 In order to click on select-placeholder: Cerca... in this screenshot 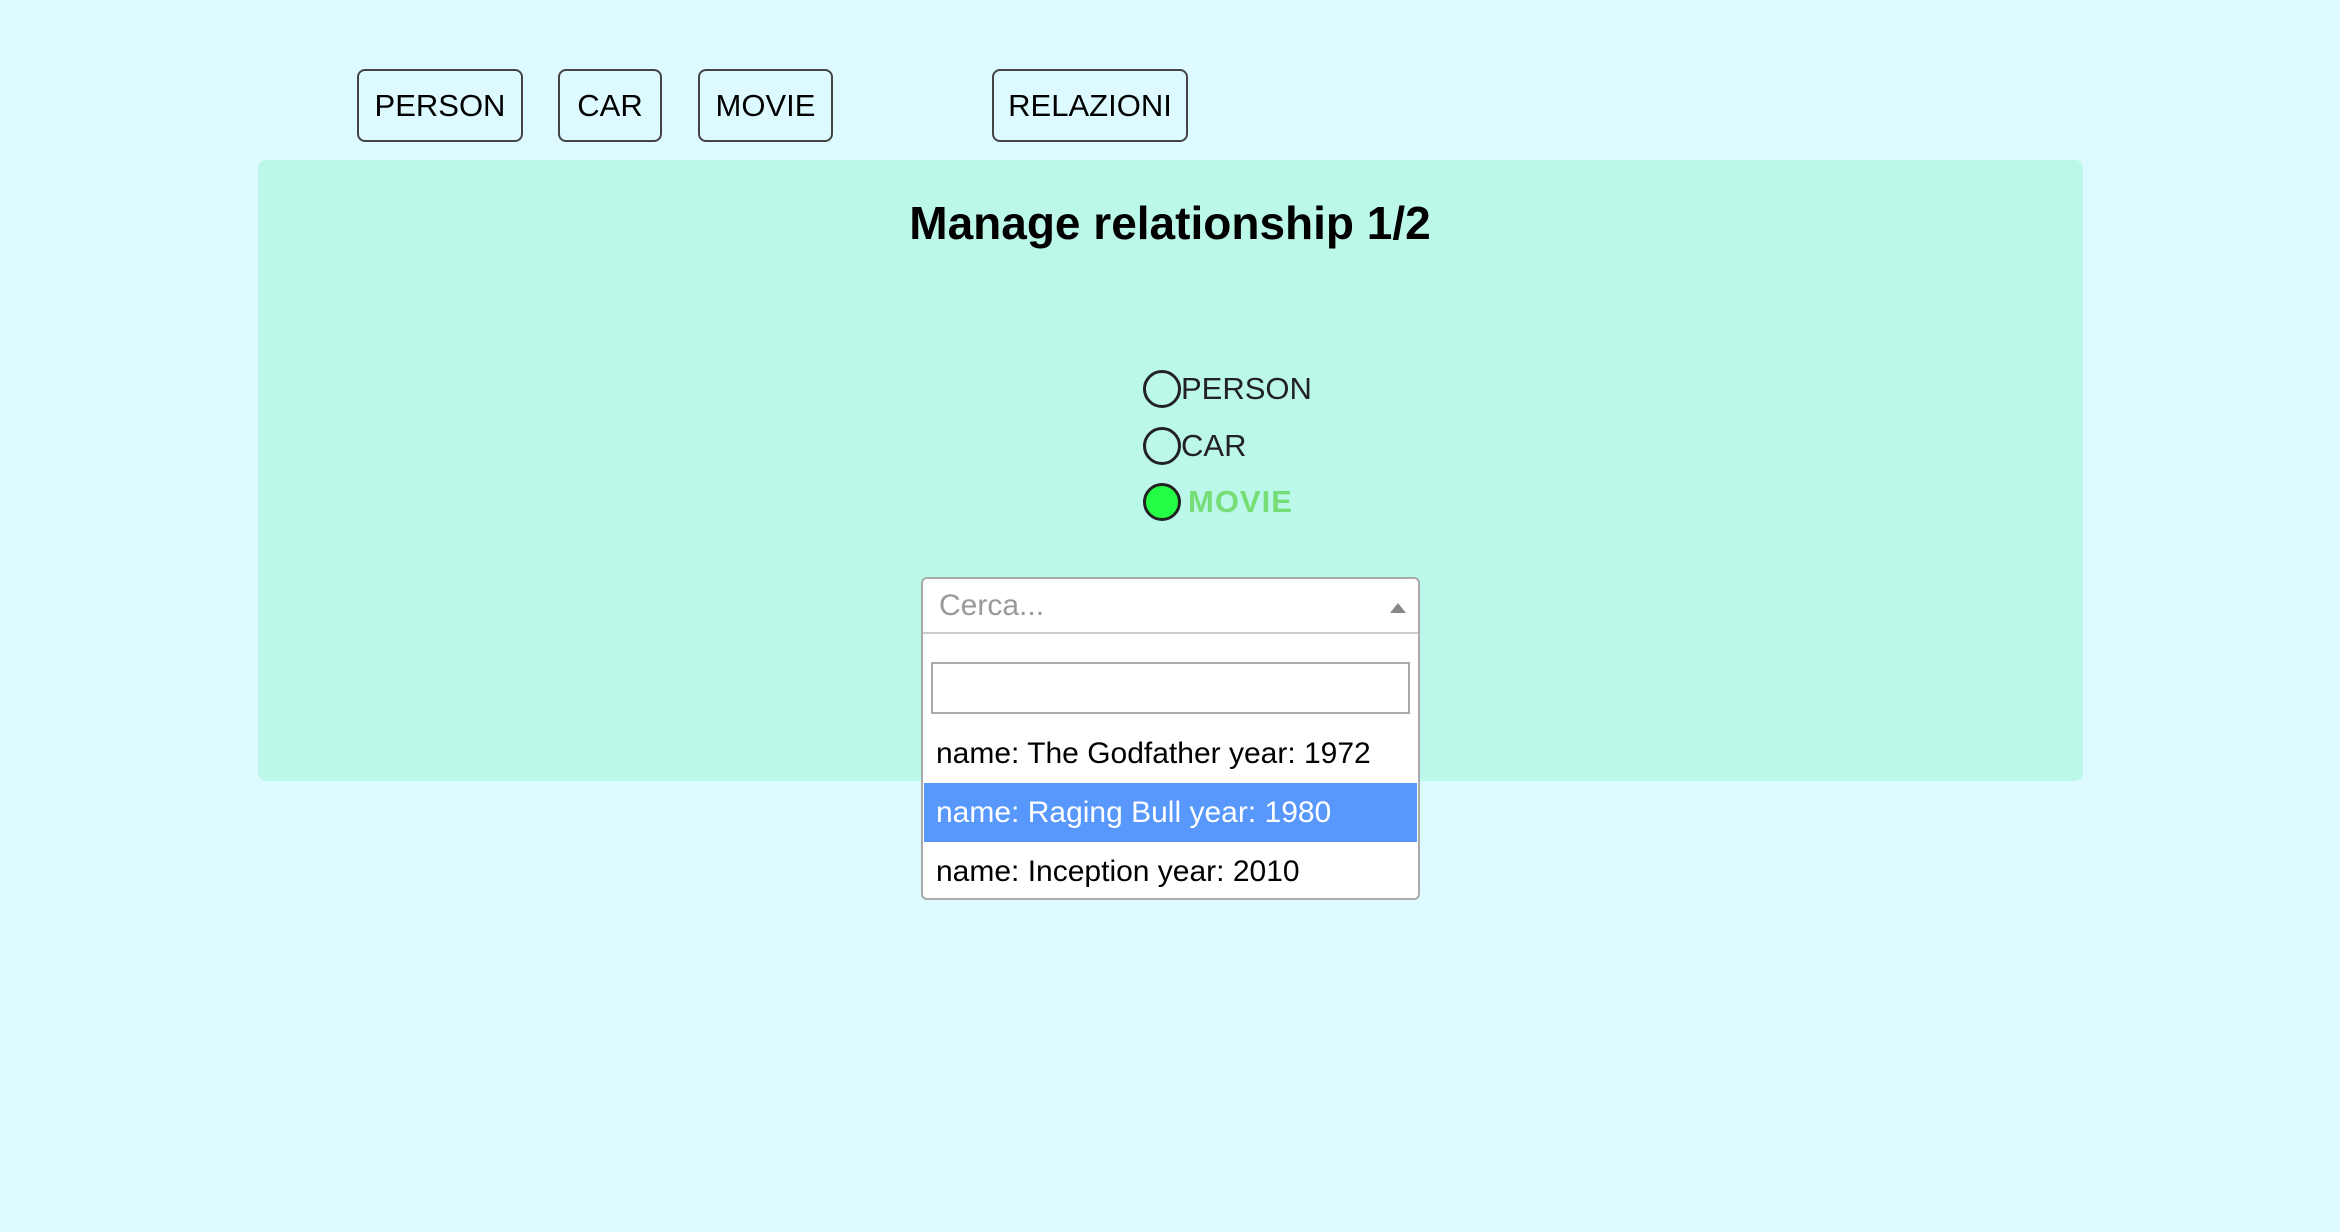, I will do `click(992, 605)`.